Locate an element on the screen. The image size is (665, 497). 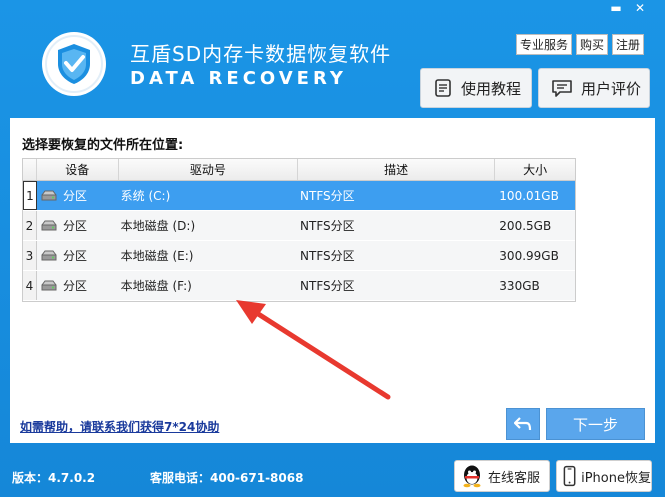
qq-penguin-icon is located at coordinates (472, 476).